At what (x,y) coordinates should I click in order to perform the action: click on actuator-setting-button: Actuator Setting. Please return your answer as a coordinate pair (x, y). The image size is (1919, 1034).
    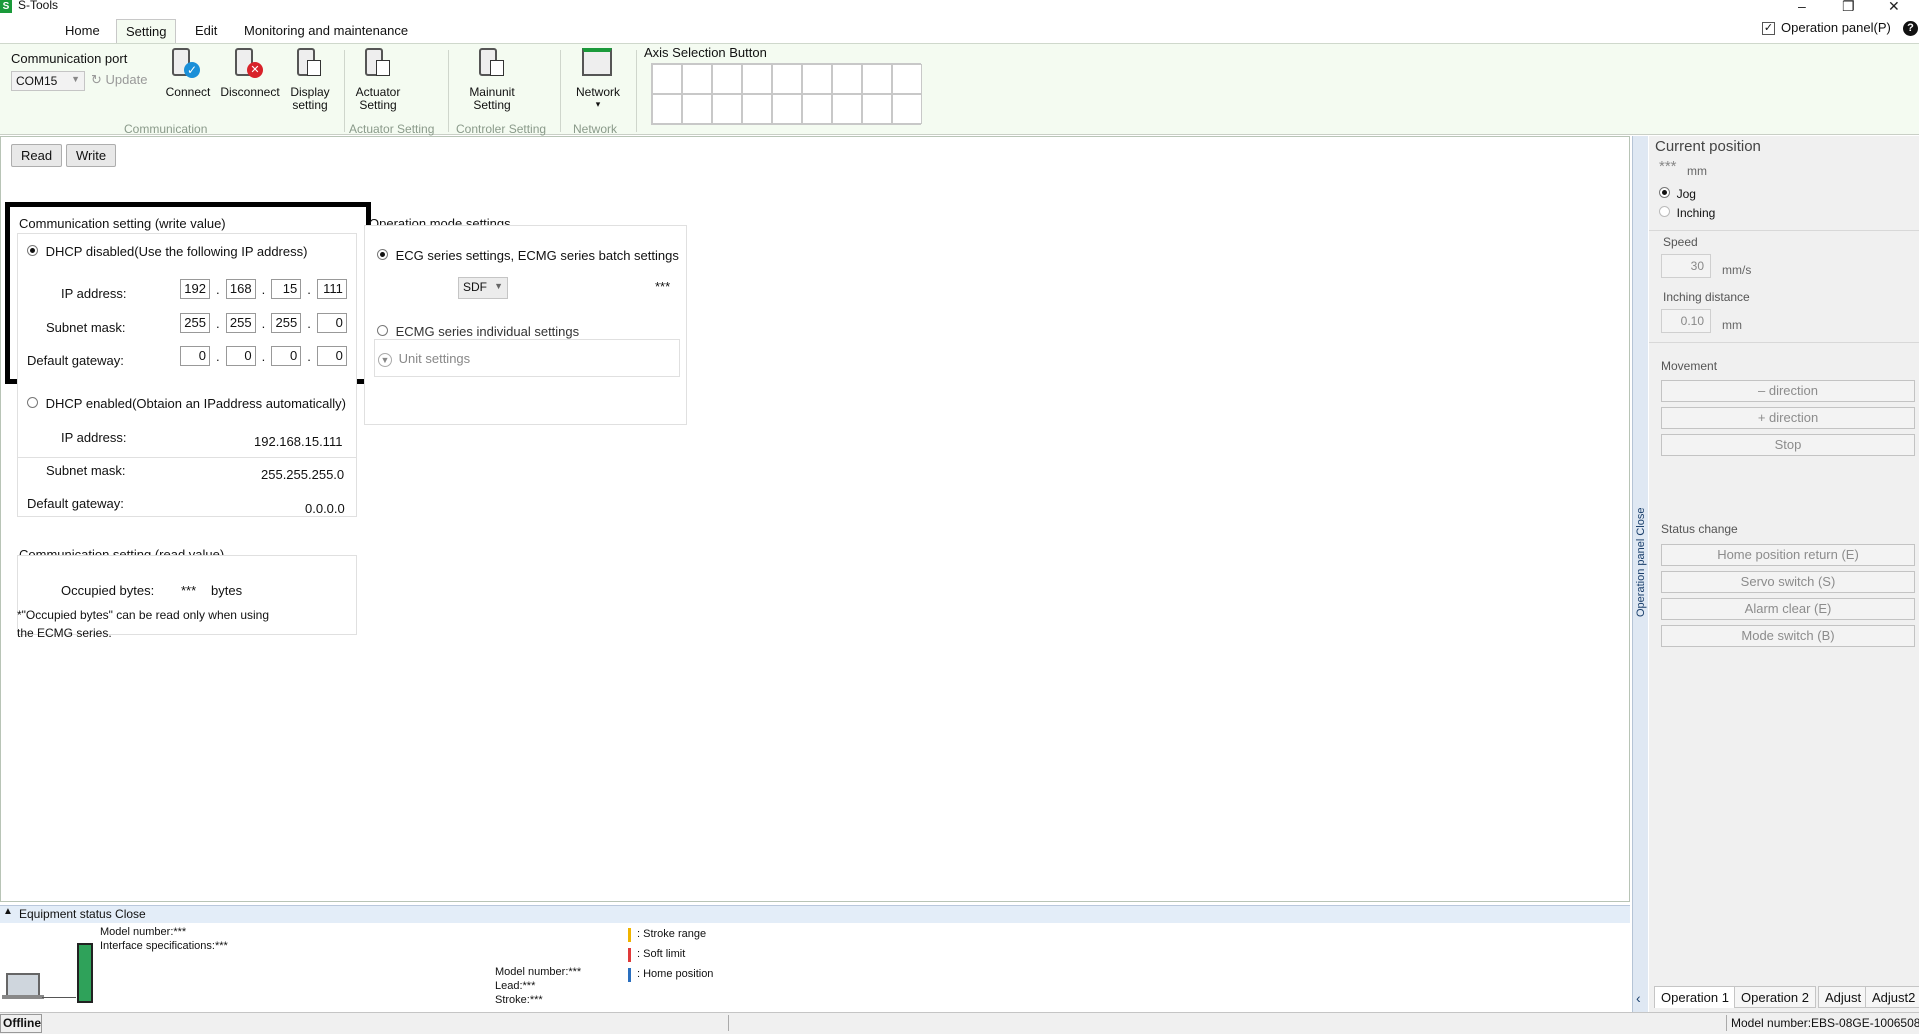
    Looking at the image, I should click on (378, 80).